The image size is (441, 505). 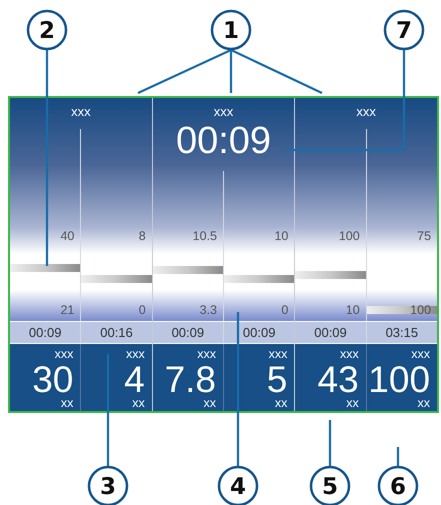 What do you see at coordinates (398, 485) in the screenshot?
I see `callout-number: 6` at bounding box center [398, 485].